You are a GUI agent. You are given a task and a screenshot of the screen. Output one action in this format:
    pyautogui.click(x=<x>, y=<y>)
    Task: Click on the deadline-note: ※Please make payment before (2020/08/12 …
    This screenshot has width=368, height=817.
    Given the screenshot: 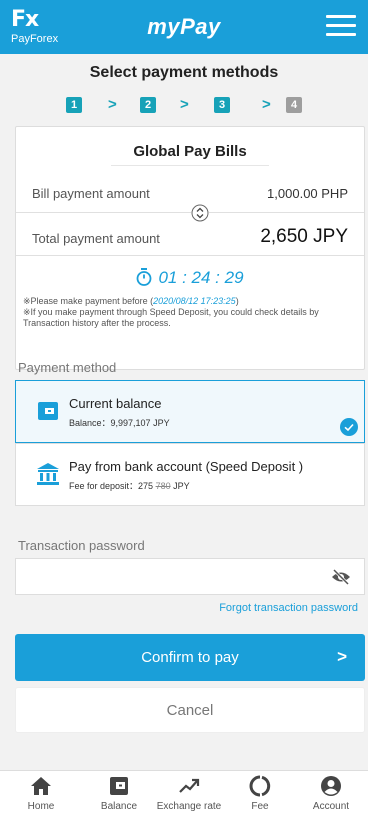 What is the action you would take?
    pyautogui.click(x=190, y=301)
    